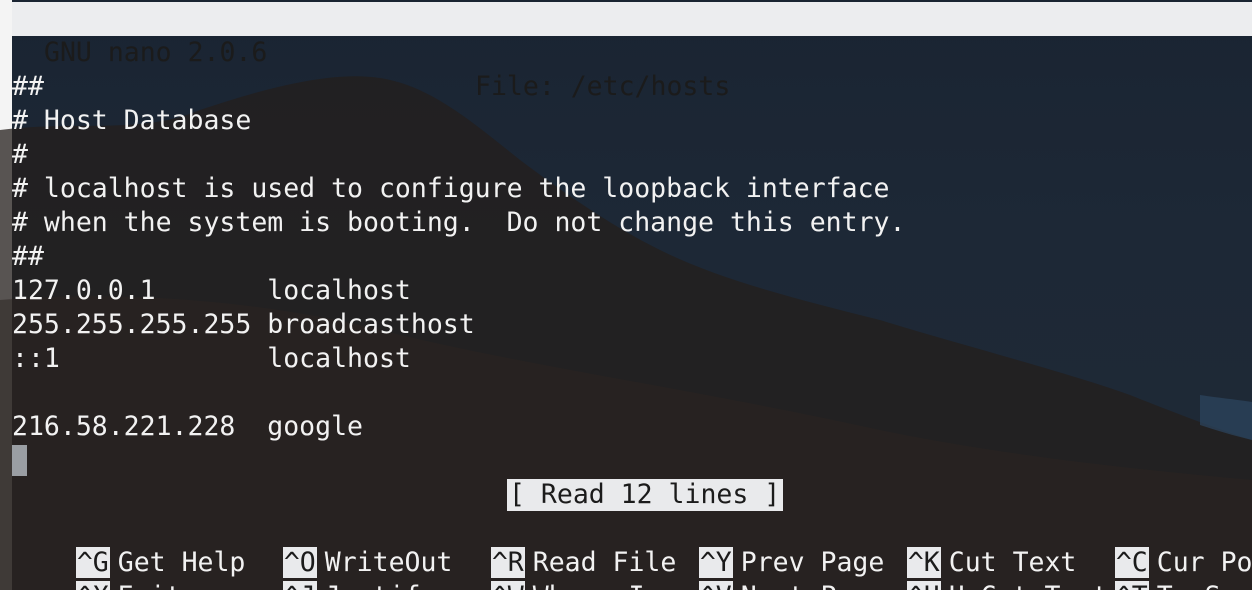 This screenshot has height=590, width=1252. I want to click on shortcut-where-is: ^WWhere Is, so click(543, 568).